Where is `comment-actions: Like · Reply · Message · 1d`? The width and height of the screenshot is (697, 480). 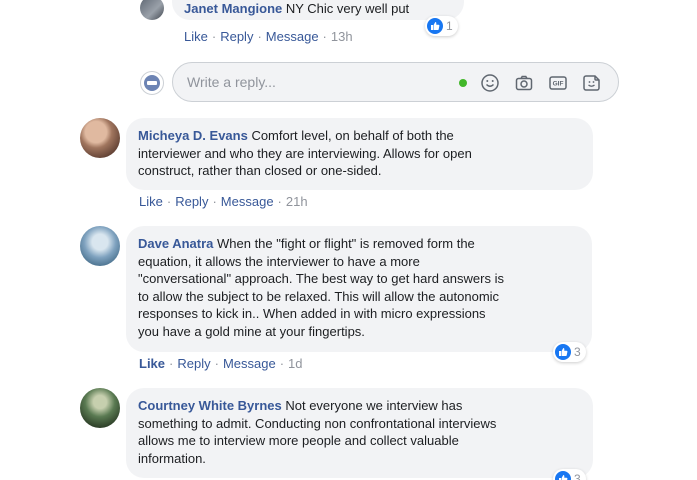 comment-actions: Like · Reply · Message · 1d is located at coordinates (221, 363).